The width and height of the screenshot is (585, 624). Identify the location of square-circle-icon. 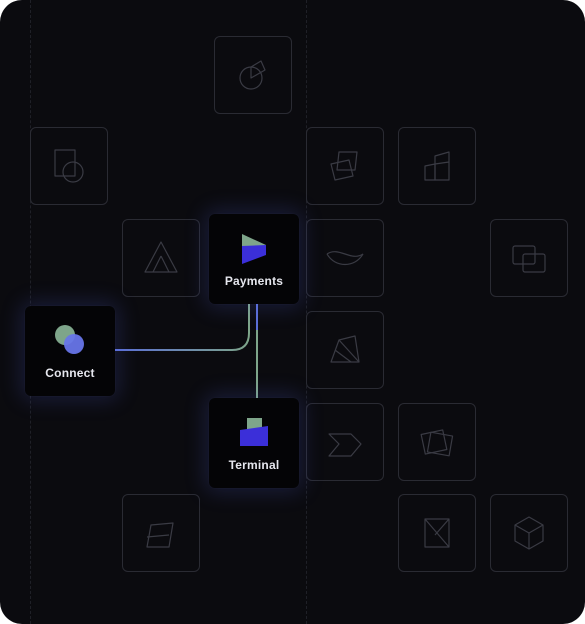
(69, 166).